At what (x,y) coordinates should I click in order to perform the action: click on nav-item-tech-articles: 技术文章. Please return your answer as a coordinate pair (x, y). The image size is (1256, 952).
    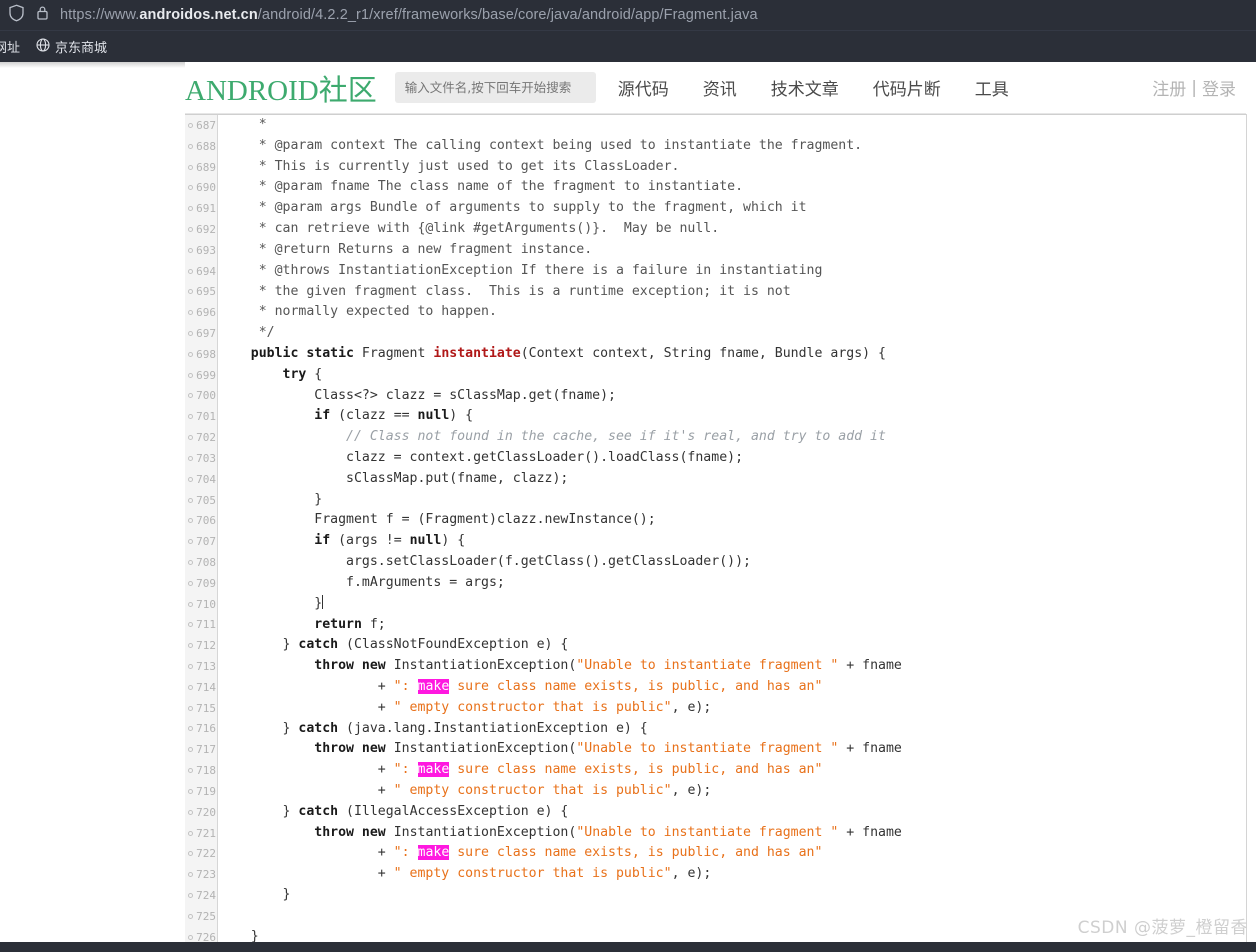
    Looking at the image, I should click on (805, 87).